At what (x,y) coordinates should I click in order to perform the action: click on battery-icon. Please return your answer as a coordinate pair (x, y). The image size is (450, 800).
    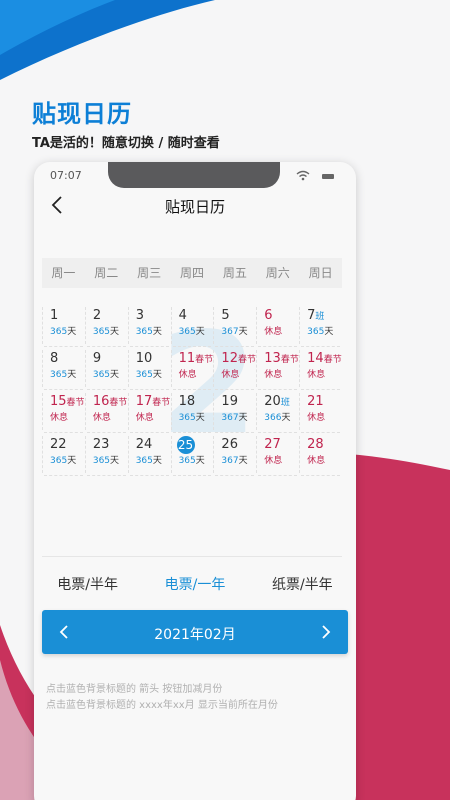
    Looking at the image, I should click on (328, 176).